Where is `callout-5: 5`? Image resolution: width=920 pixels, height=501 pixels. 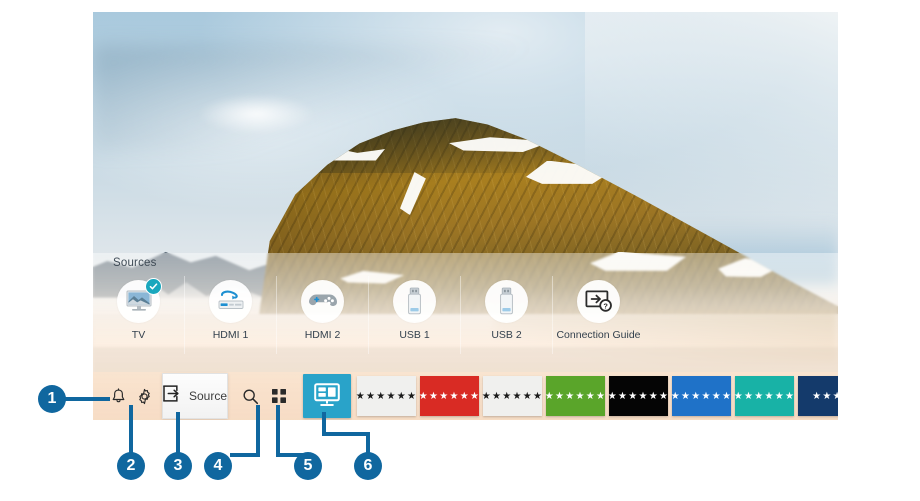 callout-5: 5 is located at coordinates (308, 466).